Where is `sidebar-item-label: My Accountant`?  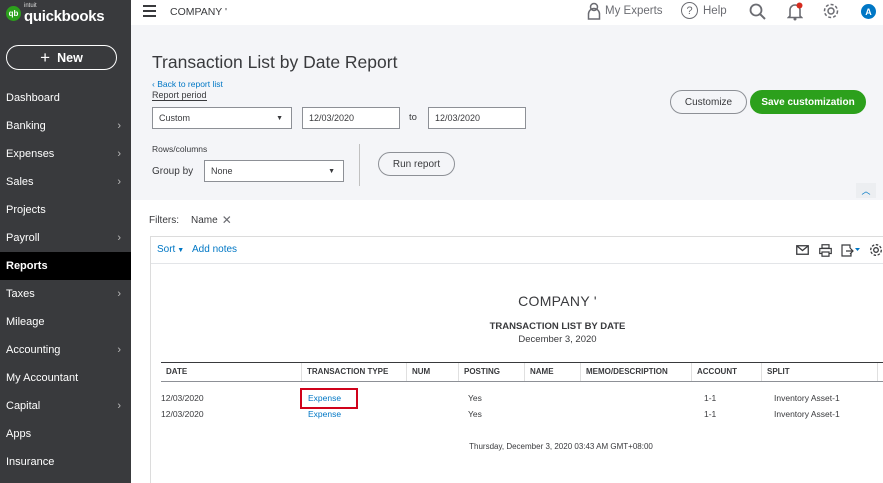
sidebar-item-label: My Accountant is located at coordinates (42, 378).